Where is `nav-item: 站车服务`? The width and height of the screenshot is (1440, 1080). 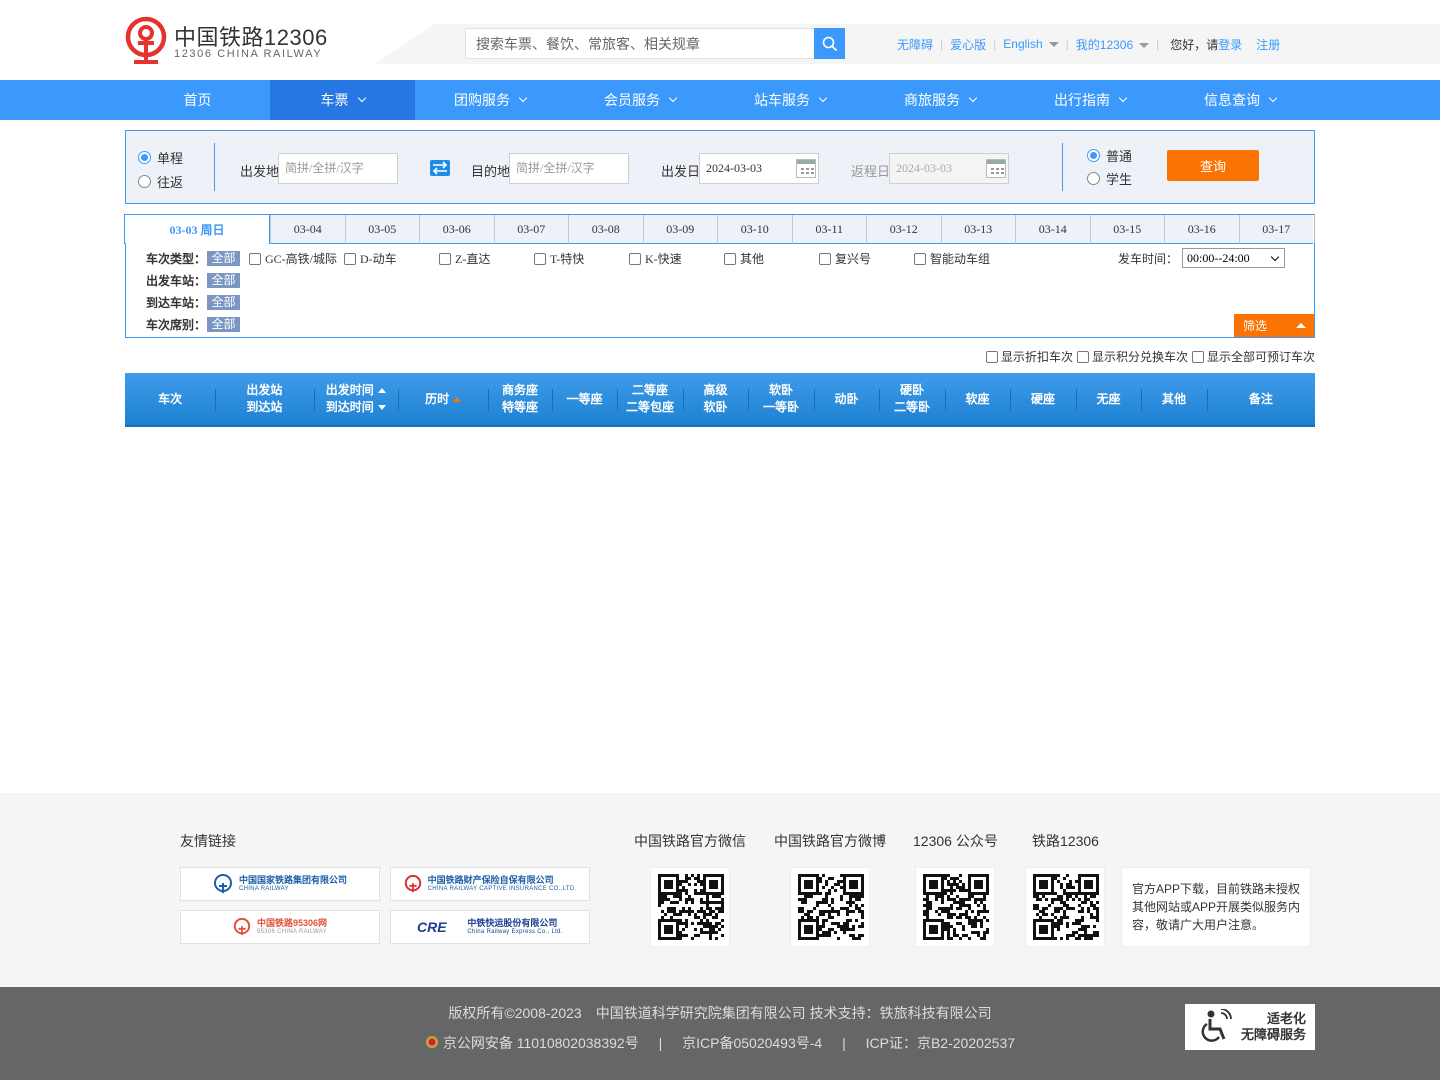 nav-item: 站车服务 is located at coordinates (790, 100).